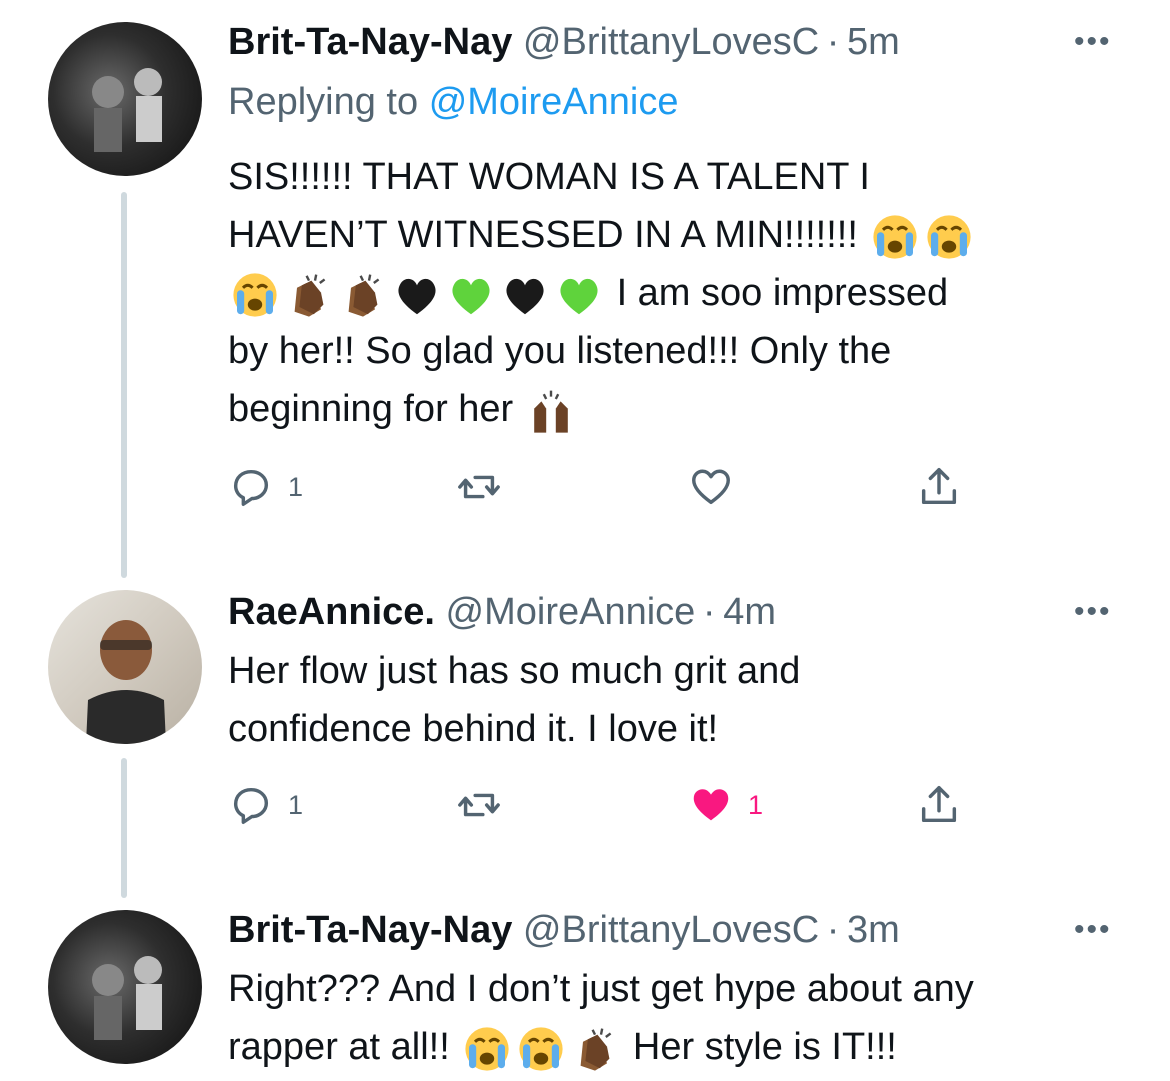 The image size is (1170, 1081). I want to click on tweet-actions: 1 1, so click(608, 805).